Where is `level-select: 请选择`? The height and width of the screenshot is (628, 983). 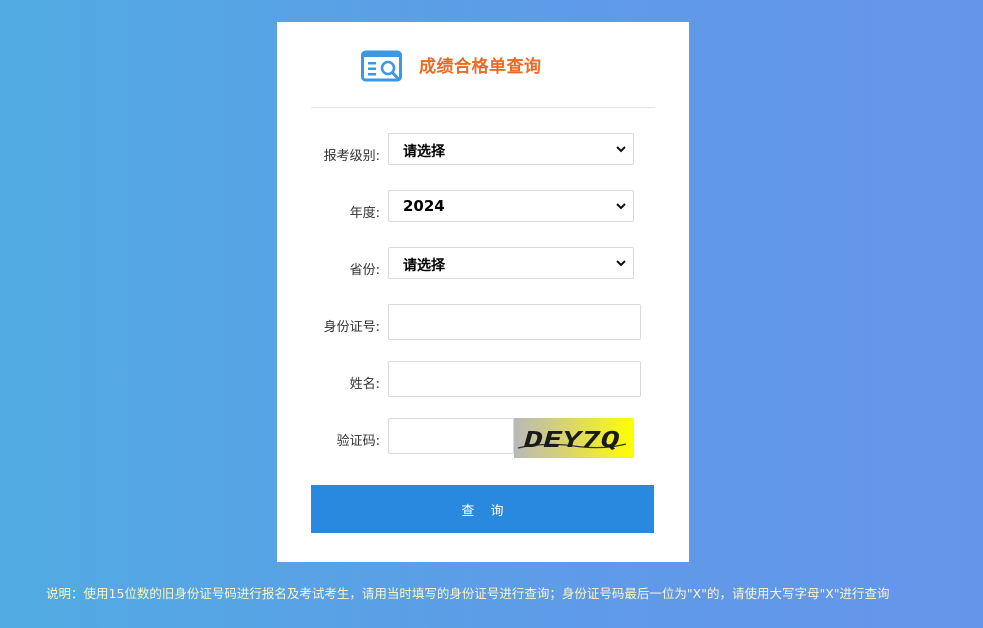 level-select: 请选择 is located at coordinates (511, 149).